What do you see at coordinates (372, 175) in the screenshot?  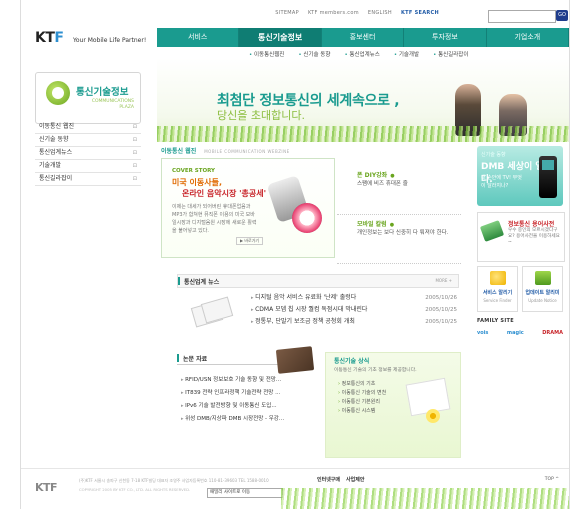 I see `diy-title-text: 폰 DIY강좌` at bounding box center [372, 175].